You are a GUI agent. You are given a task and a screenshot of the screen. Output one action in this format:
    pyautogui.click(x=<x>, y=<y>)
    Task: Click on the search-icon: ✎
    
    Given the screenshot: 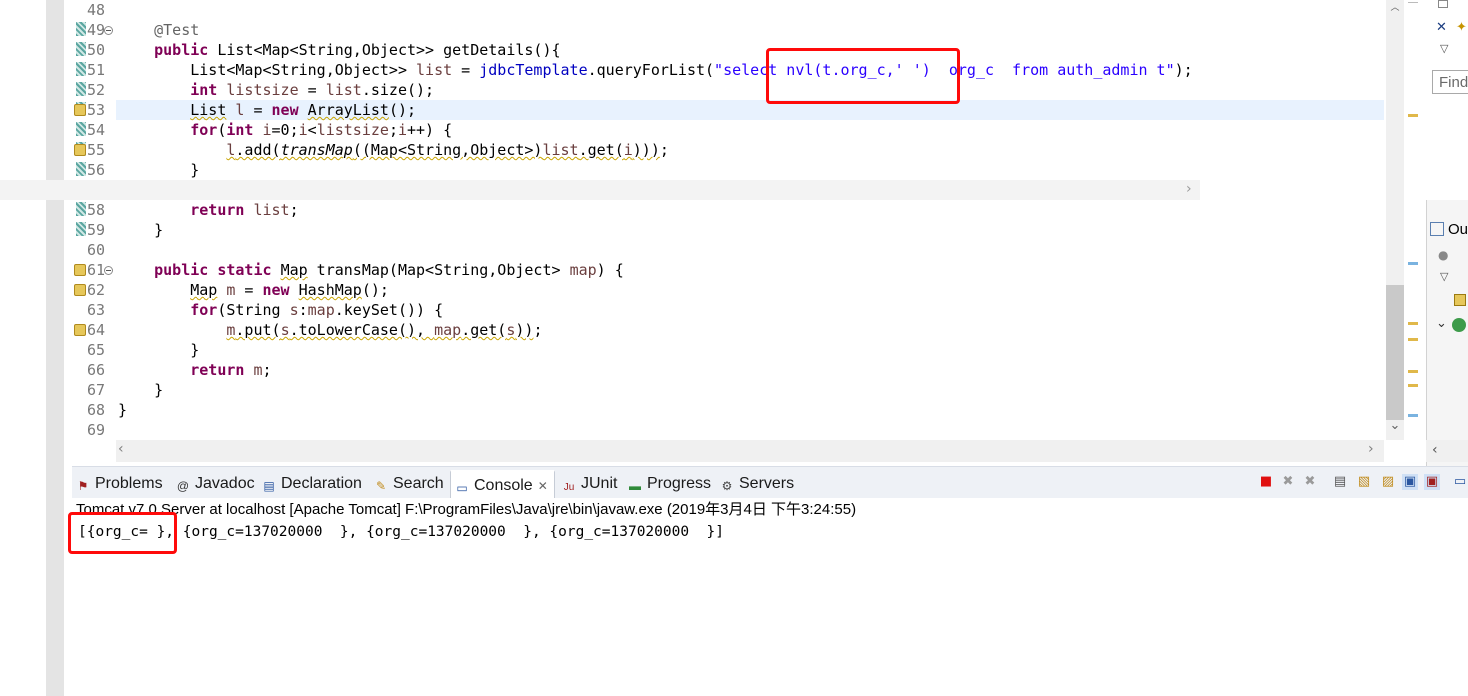 What is the action you would take?
    pyautogui.click(x=381, y=486)
    